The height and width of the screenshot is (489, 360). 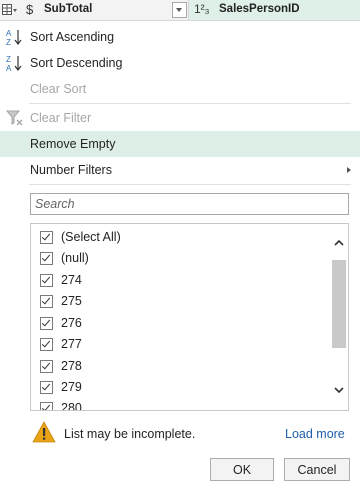 I want to click on list-item-label: 280, so click(x=71, y=406).